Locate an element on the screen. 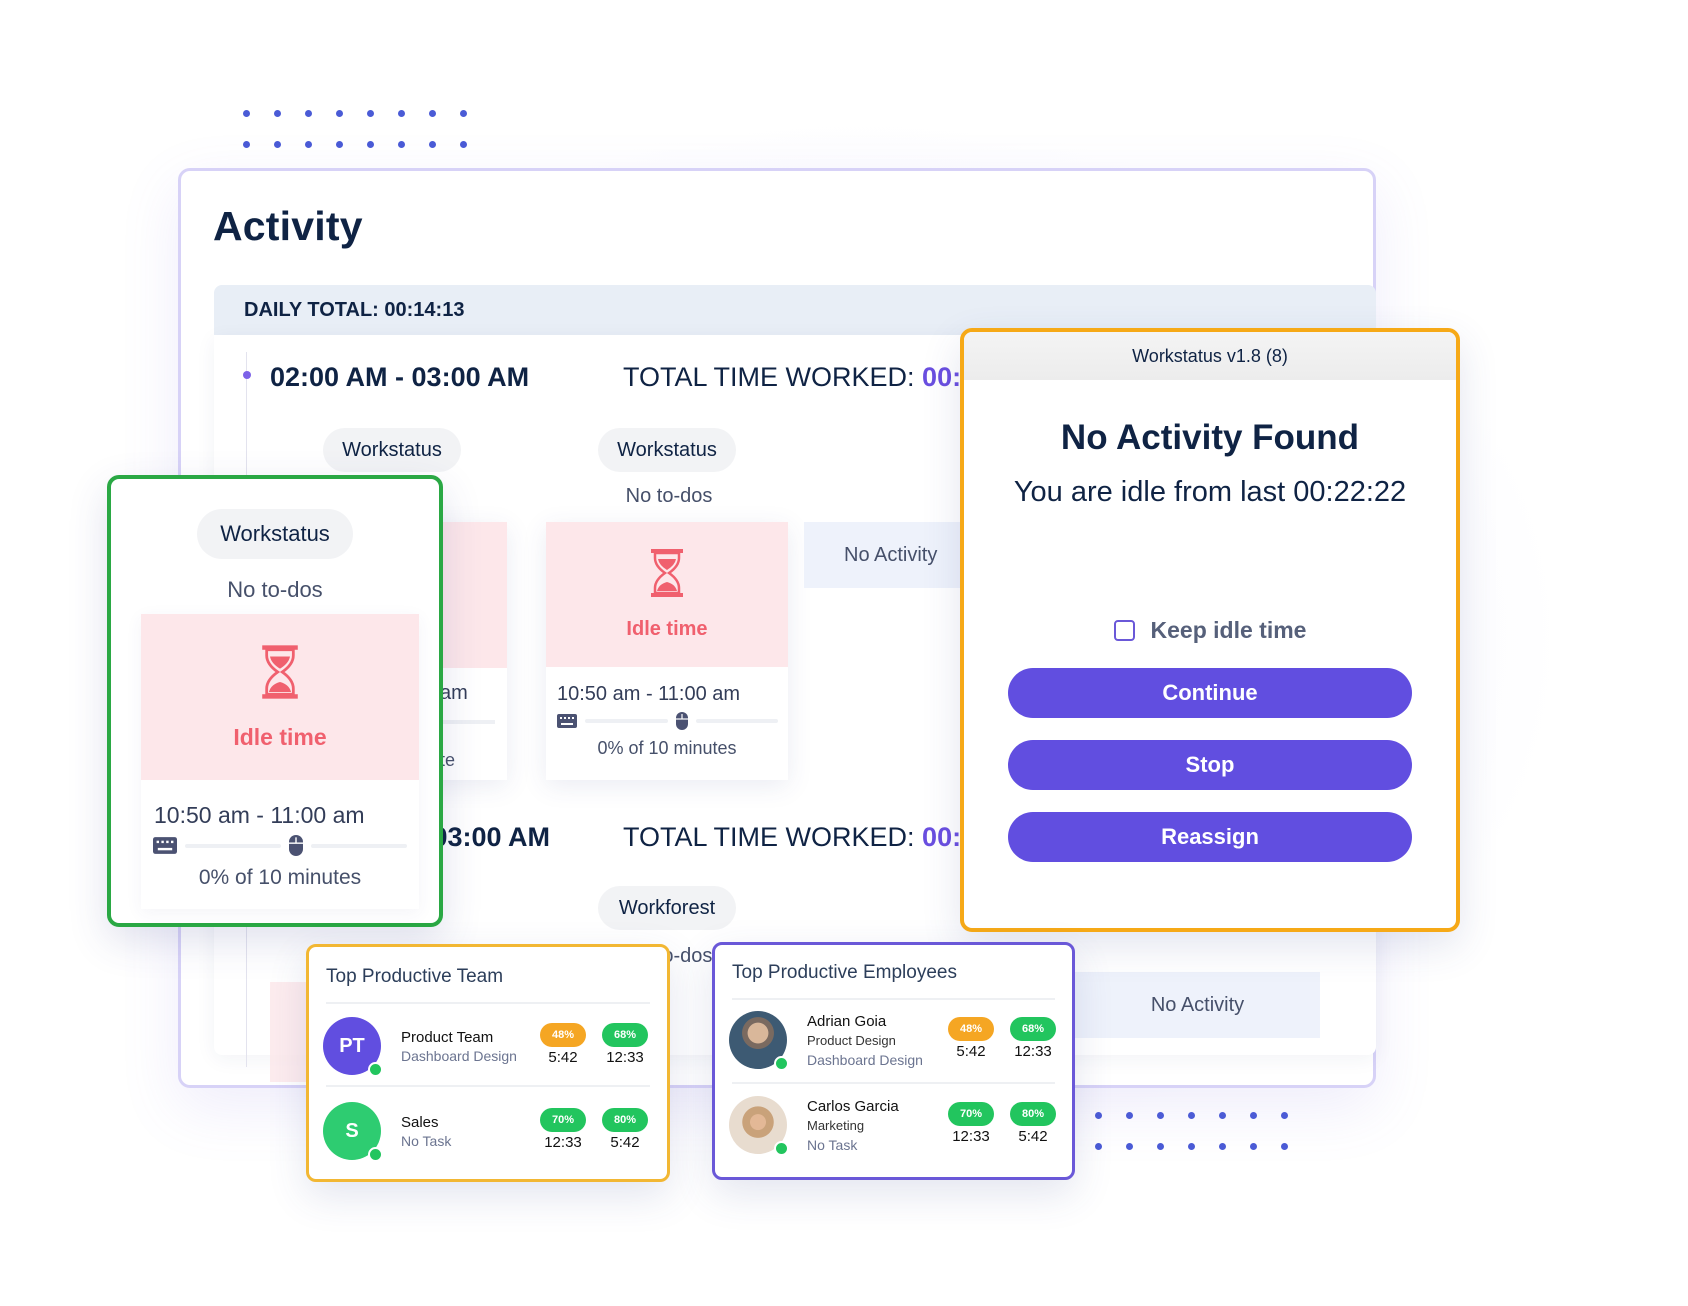  activity-meter-track is located at coordinates (467, 722).